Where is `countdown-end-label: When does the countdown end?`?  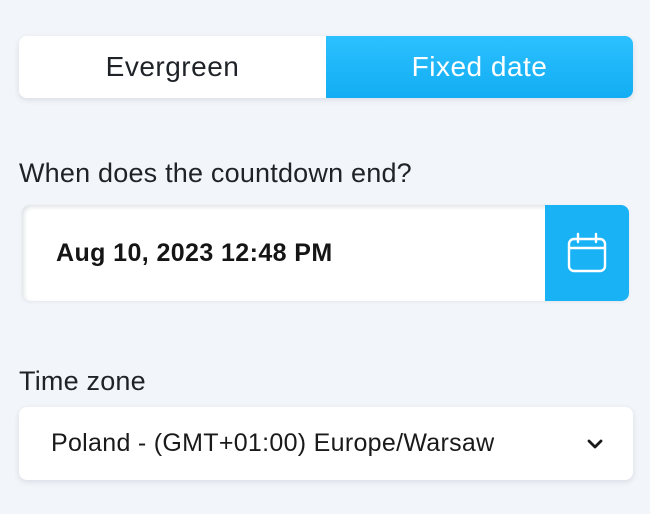
countdown-end-label: When does the countdown end? is located at coordinates (215, 173).